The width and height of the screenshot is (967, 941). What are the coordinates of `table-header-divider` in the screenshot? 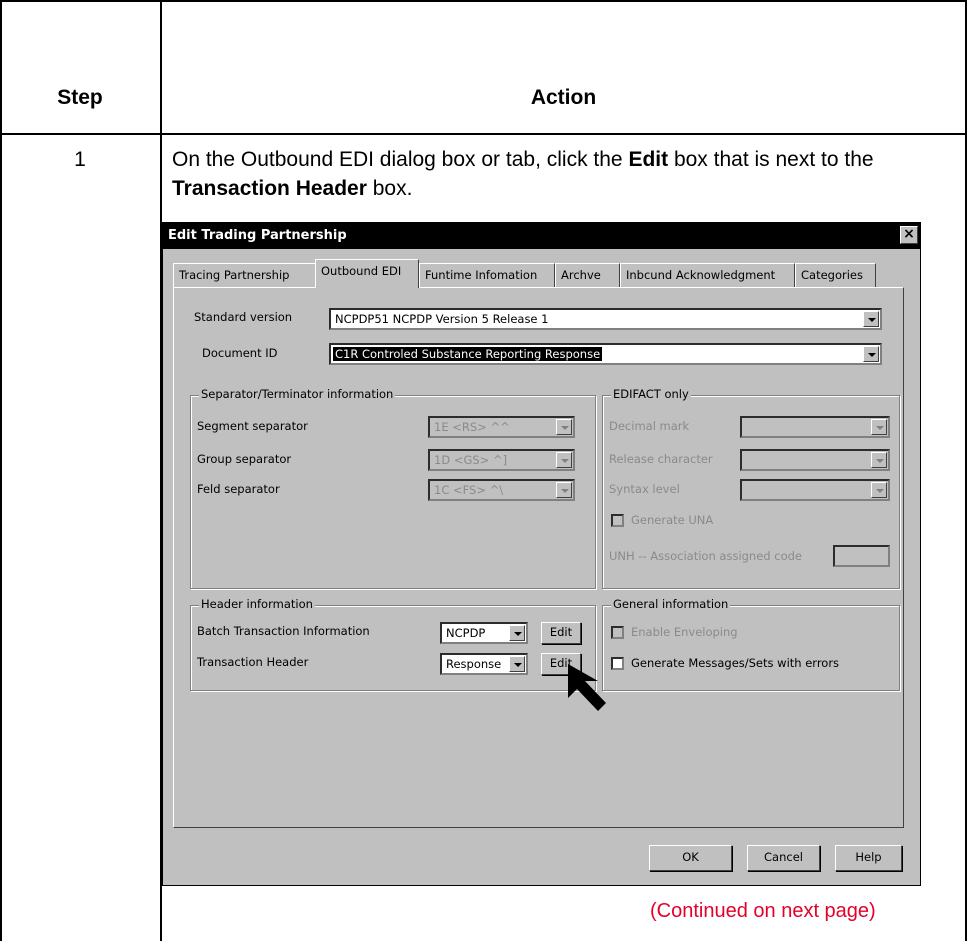 It's located at (483, 134).